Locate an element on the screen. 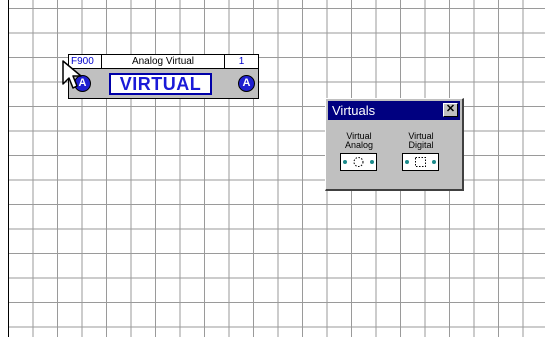 The height and width of the screenshot is (337, 545). analog-virtual-block: F900 Analog Virtual 1 A VIRTUAL A is located at coordinates (163, 76).